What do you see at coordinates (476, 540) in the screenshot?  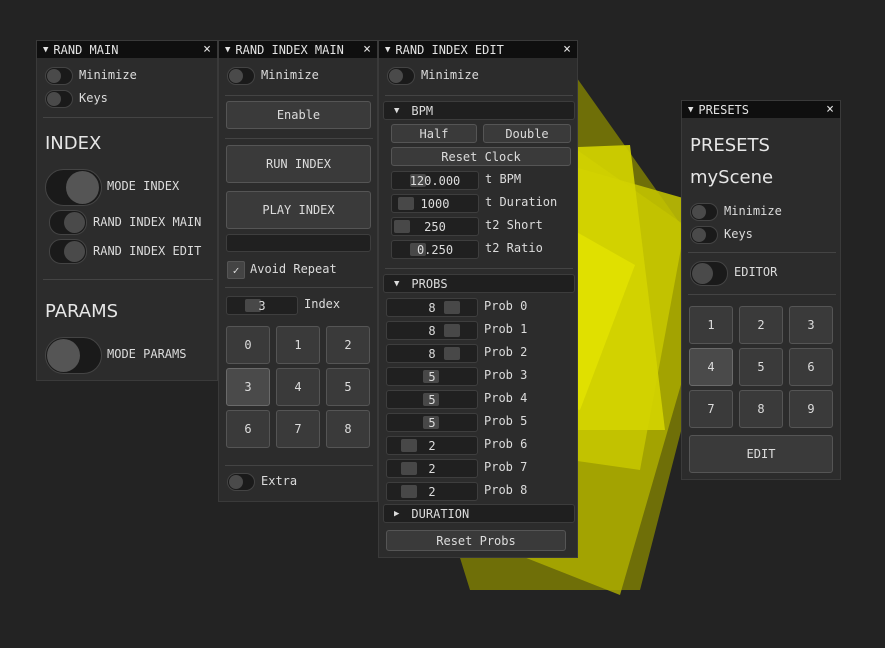 I see `reset-probs-button: Reset Probs` at bounding box center [476, 540].